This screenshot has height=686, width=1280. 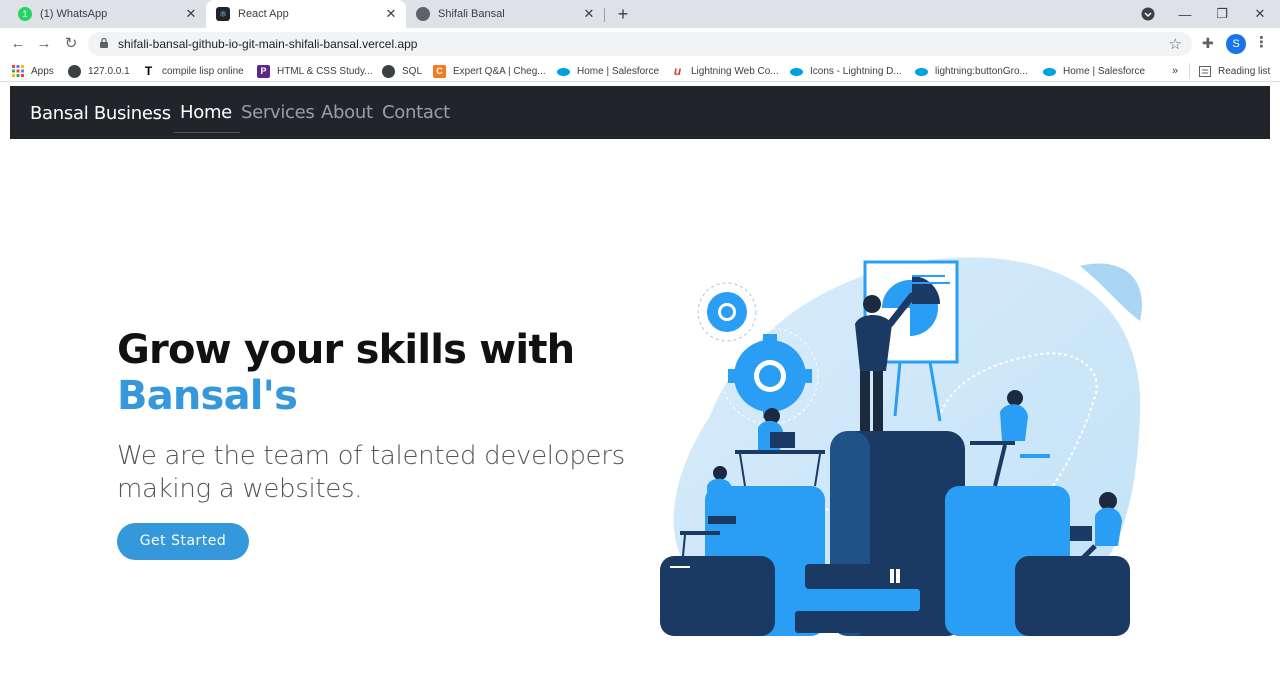 What do you see at coordinates (1204, 71) in the screenshot?
I see `reading-list-icon` at bounding box center [1204, 71].